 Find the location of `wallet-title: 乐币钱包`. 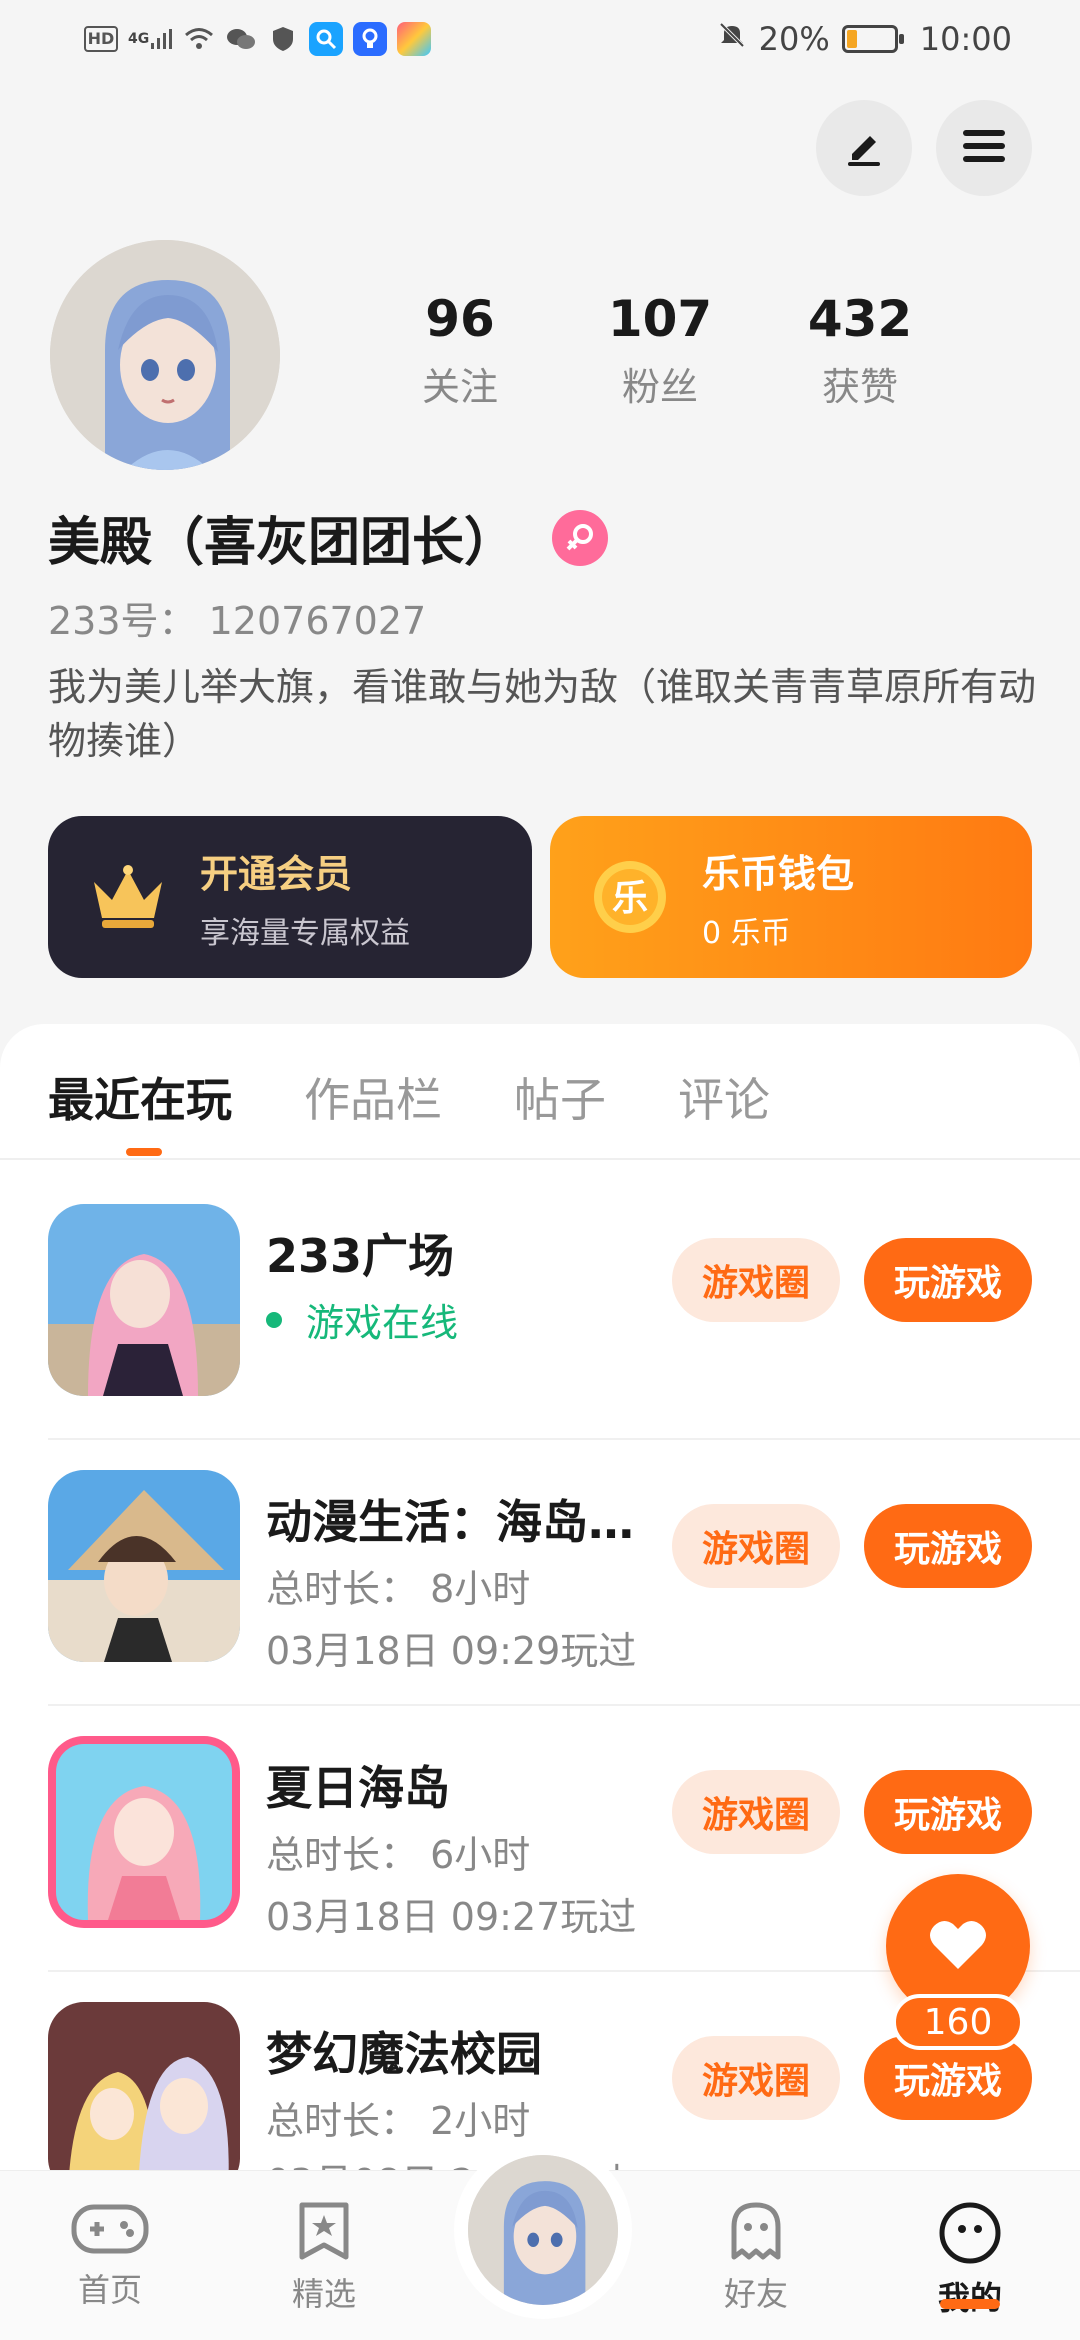

wallet-title: 乐币钱包 is located at coordinates (778, 873).